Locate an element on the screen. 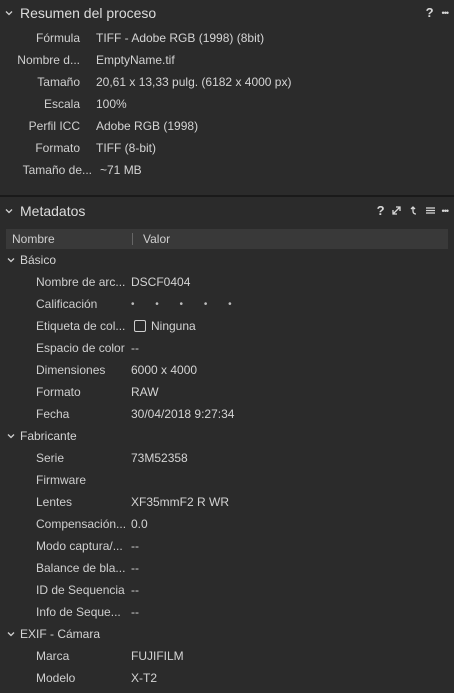  metadata-row: Modo captura/... -- is located at coordinates (227, 546).